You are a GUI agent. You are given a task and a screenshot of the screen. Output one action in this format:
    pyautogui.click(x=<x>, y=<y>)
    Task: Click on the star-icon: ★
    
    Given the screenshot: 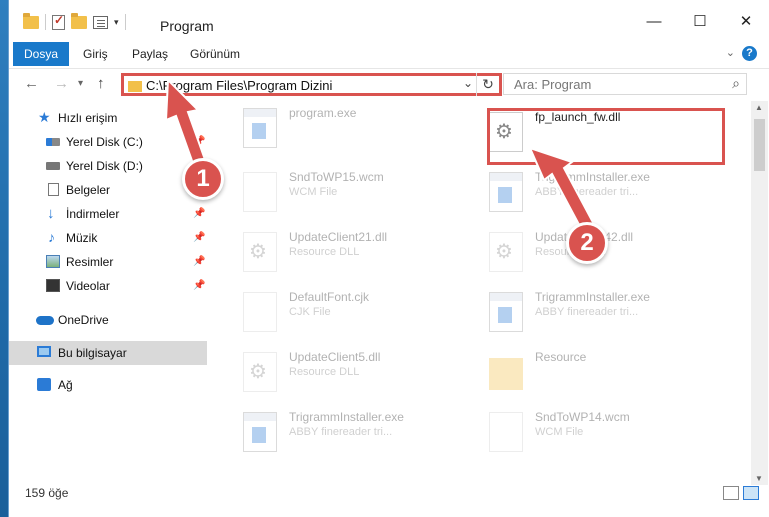 What is the action you would take?
    pyautogui.click(x=44, y=117)
    